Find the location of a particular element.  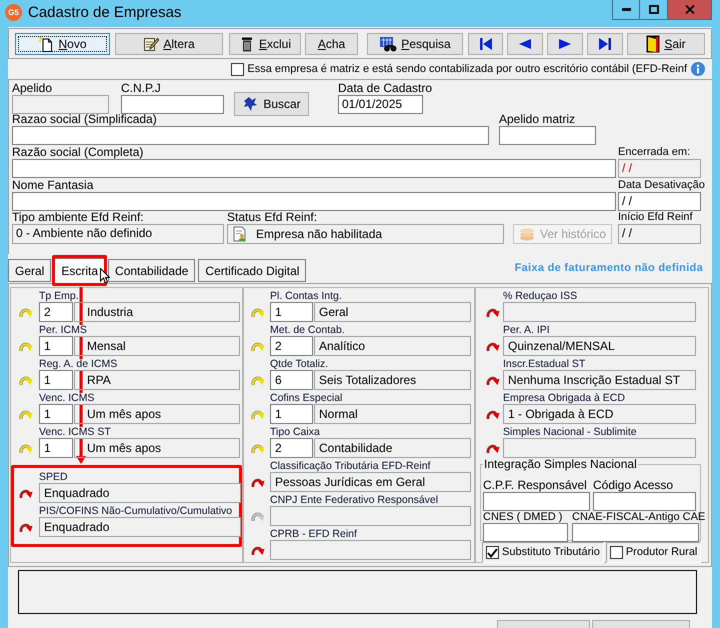

description-field: Quinzenal/MENSAL is located at coordinates (599, 346).